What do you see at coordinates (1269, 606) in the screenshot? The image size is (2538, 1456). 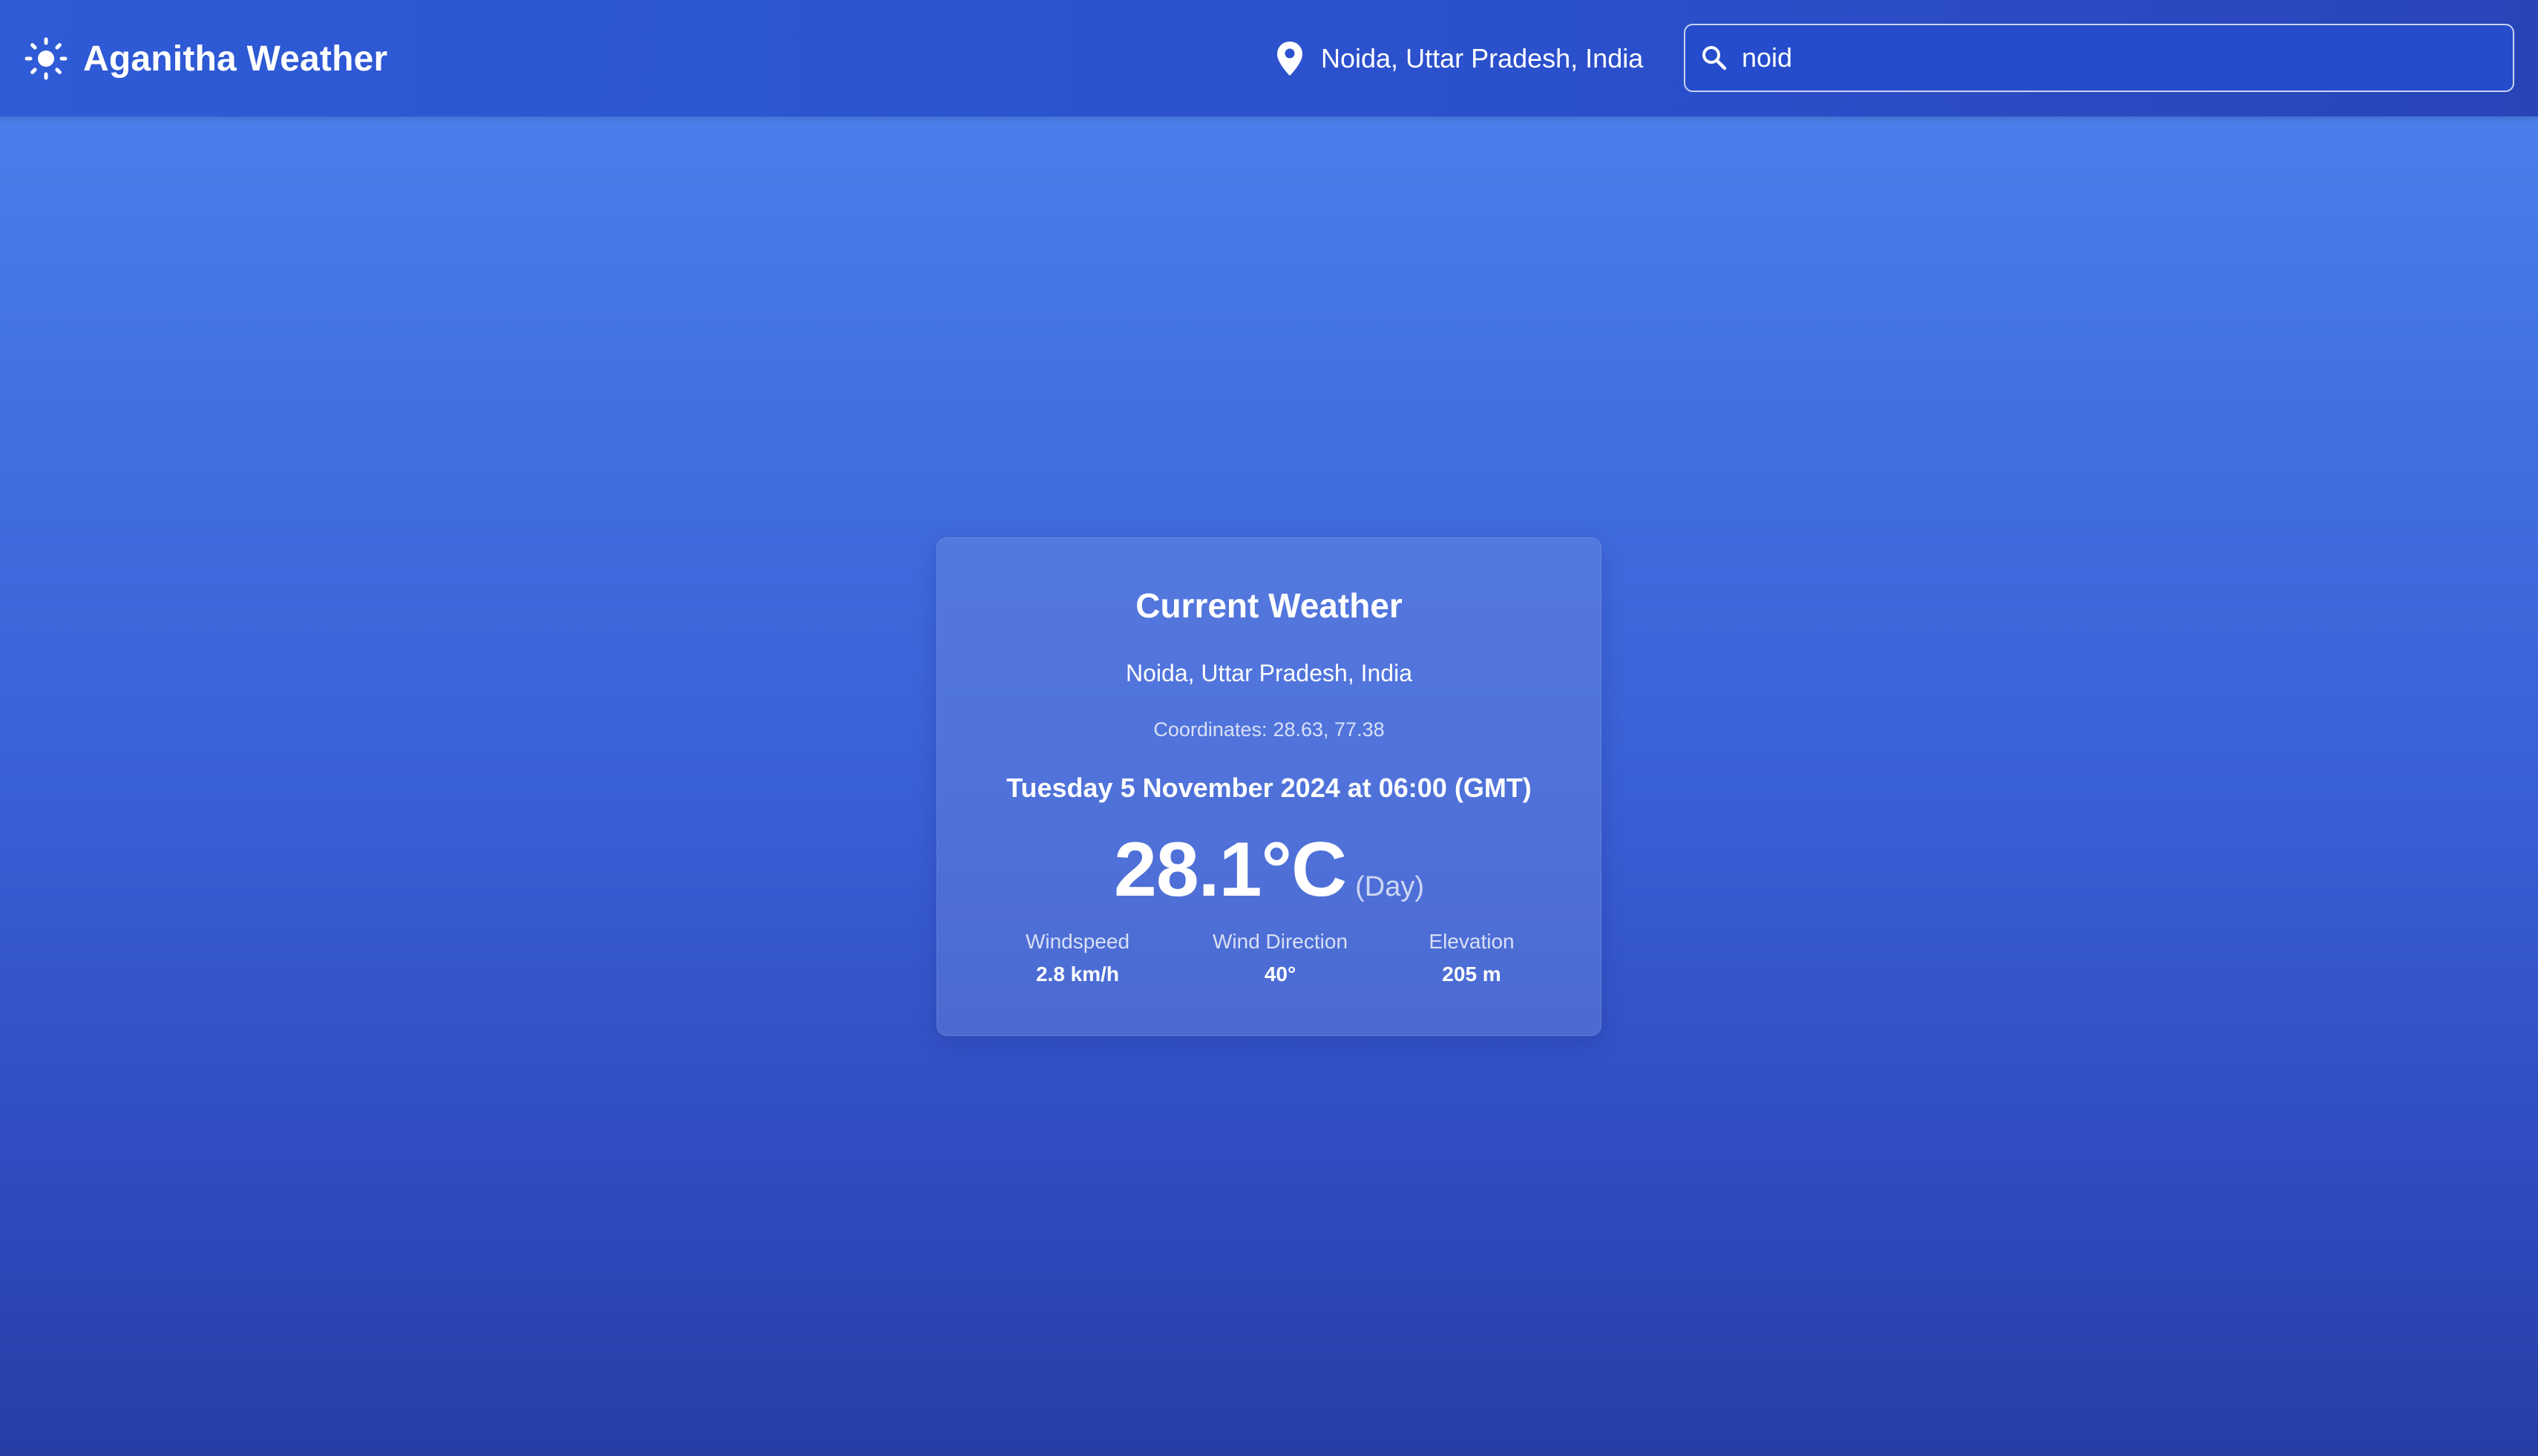 I see `card-title: Current Weather` at bounding box center [1269, 606].